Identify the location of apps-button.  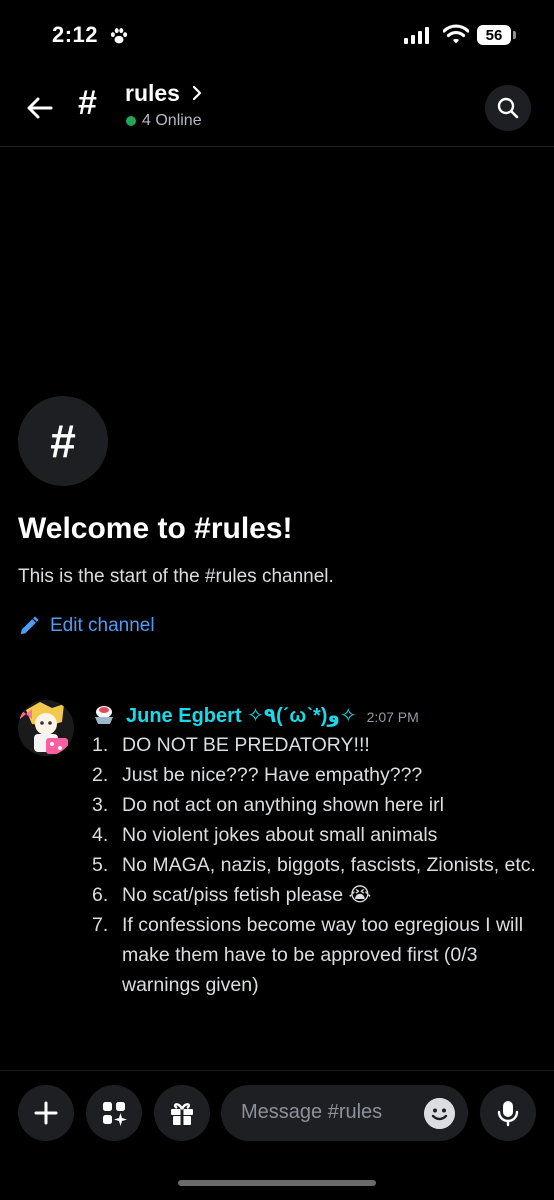
(114, 1113).